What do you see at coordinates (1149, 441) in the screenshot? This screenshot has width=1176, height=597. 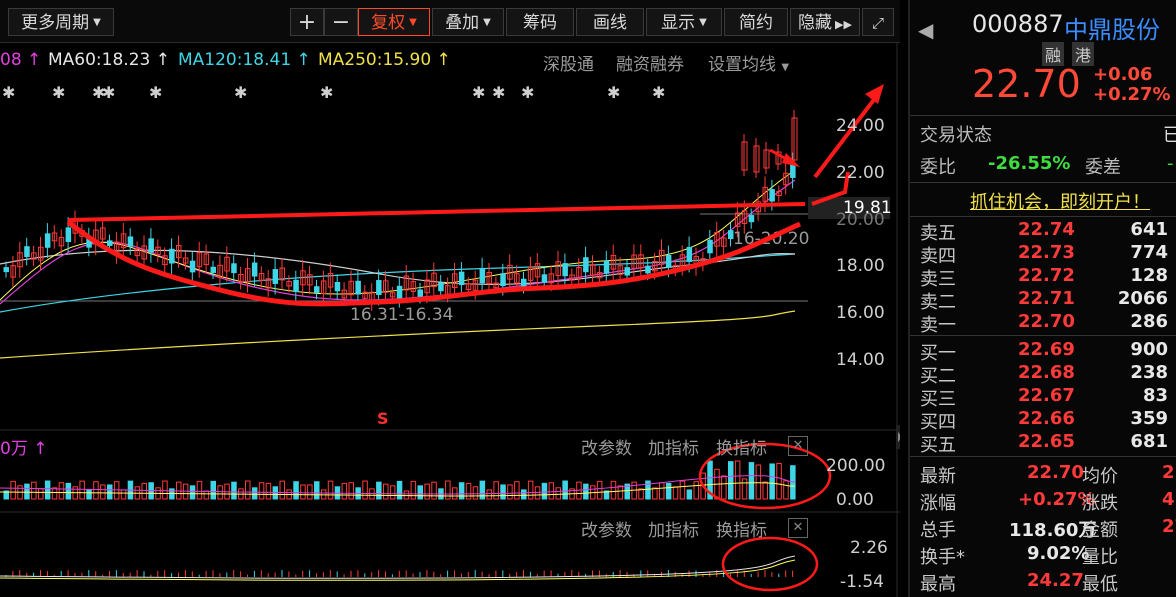 I see `ob-volume: 681` at bounding box center [1149, 441].